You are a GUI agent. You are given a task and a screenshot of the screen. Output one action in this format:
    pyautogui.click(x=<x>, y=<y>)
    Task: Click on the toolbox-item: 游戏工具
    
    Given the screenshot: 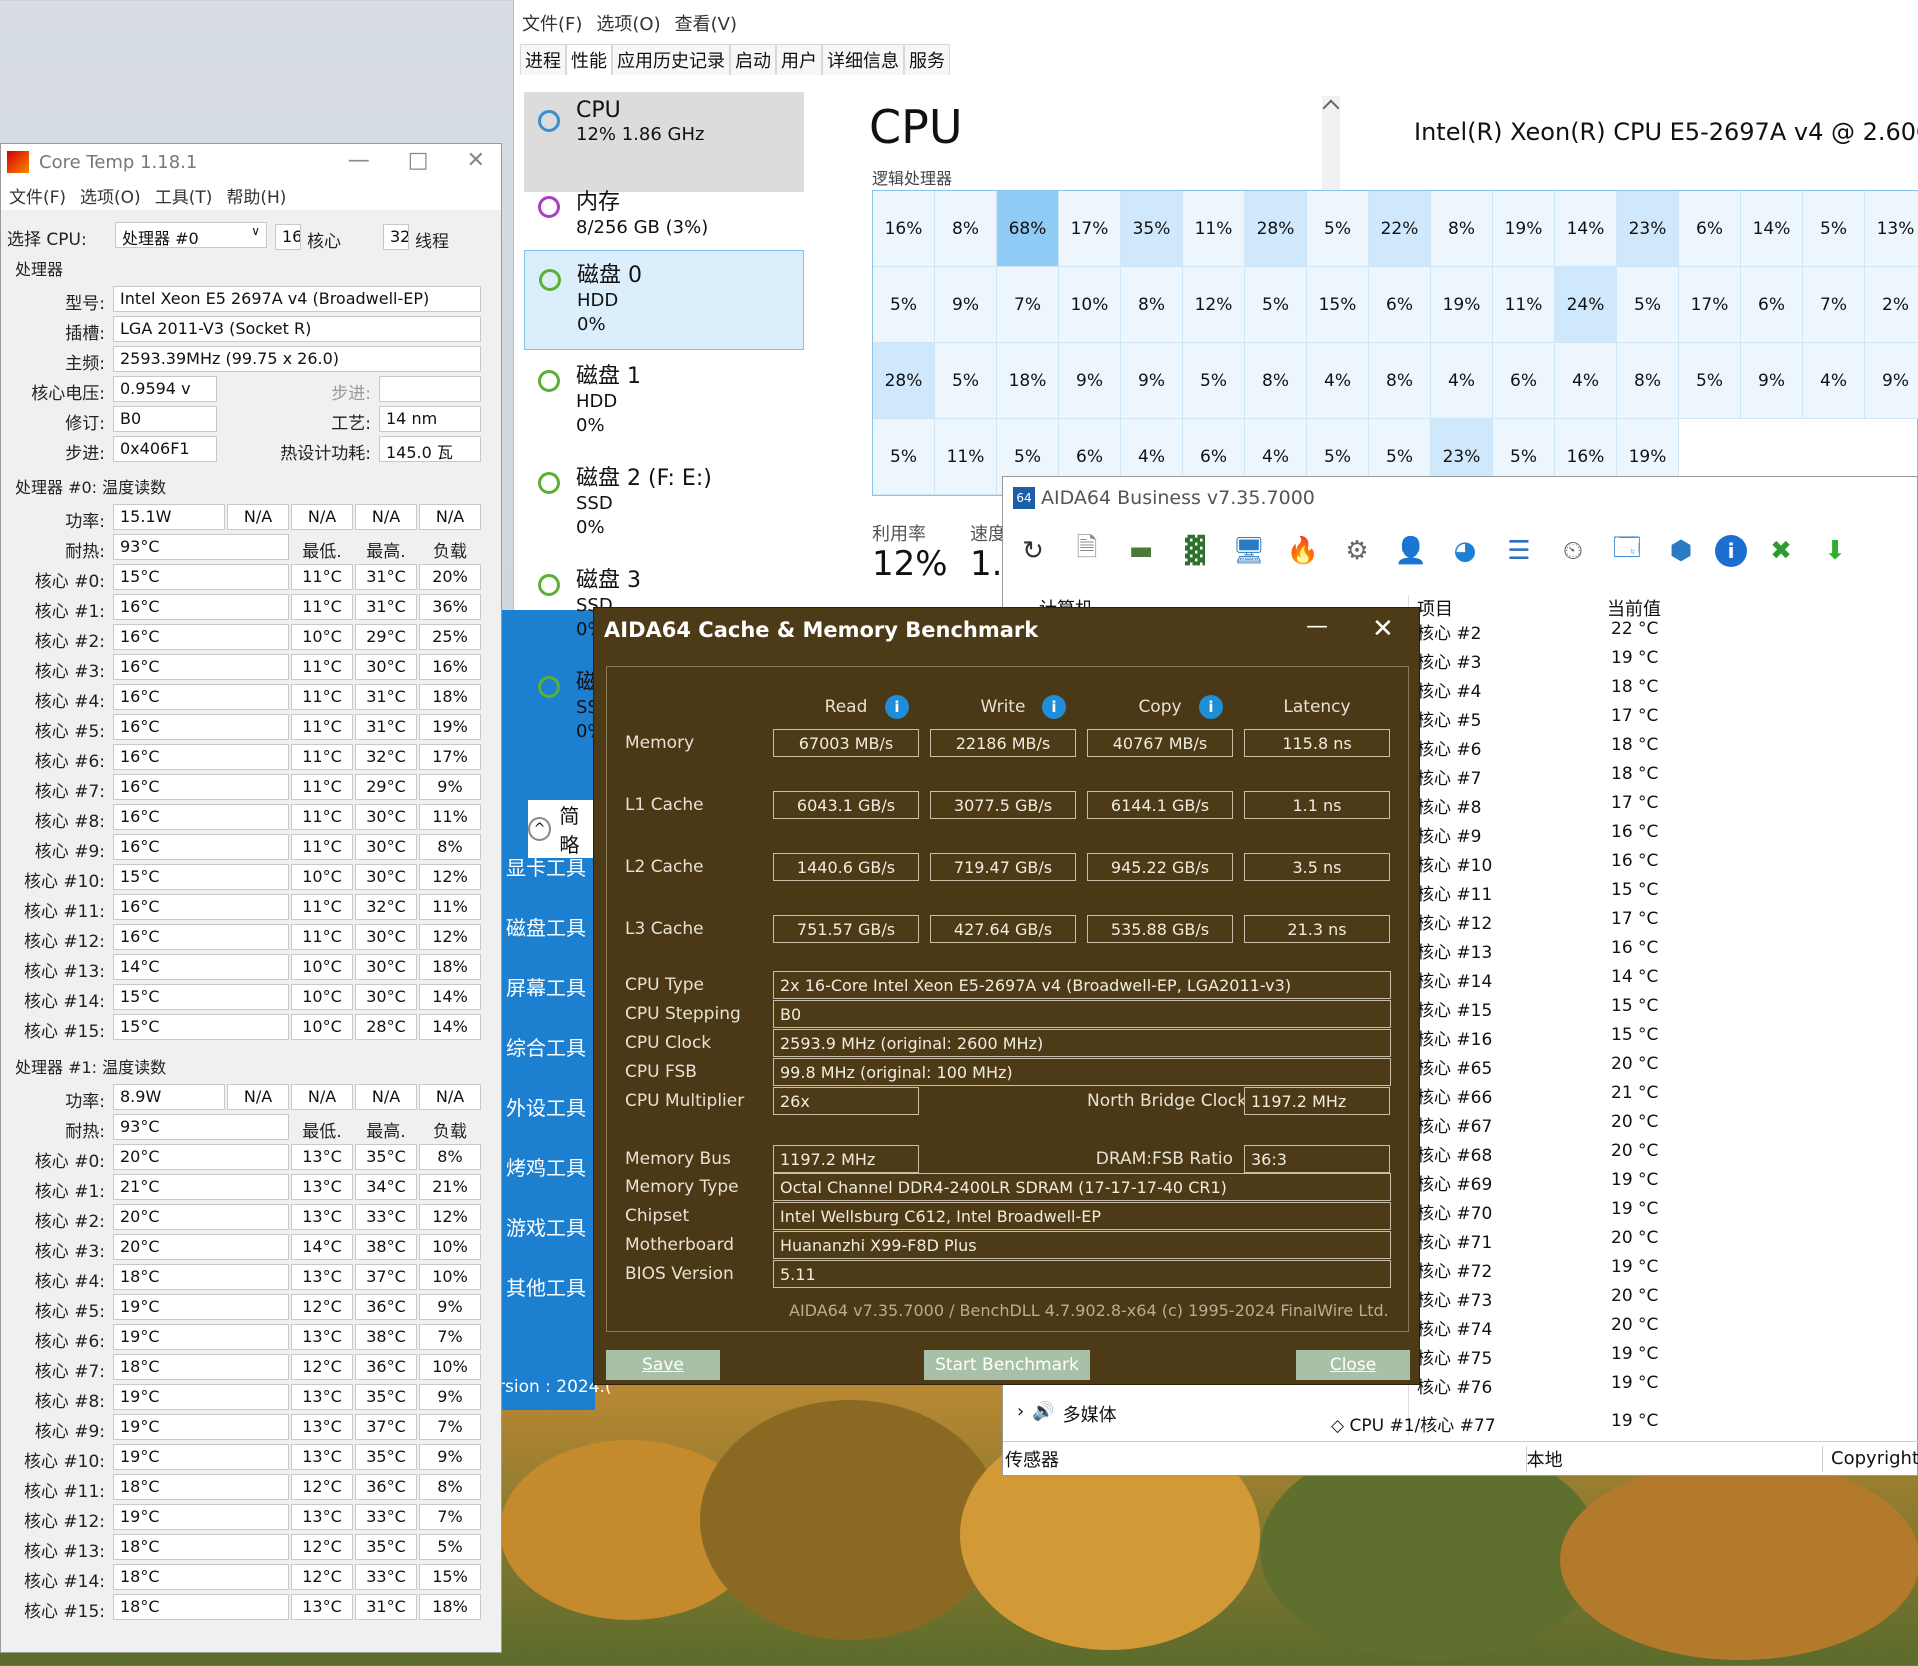 What is the action you would take?
    pyautogui.click(x=546, y=1226)
    